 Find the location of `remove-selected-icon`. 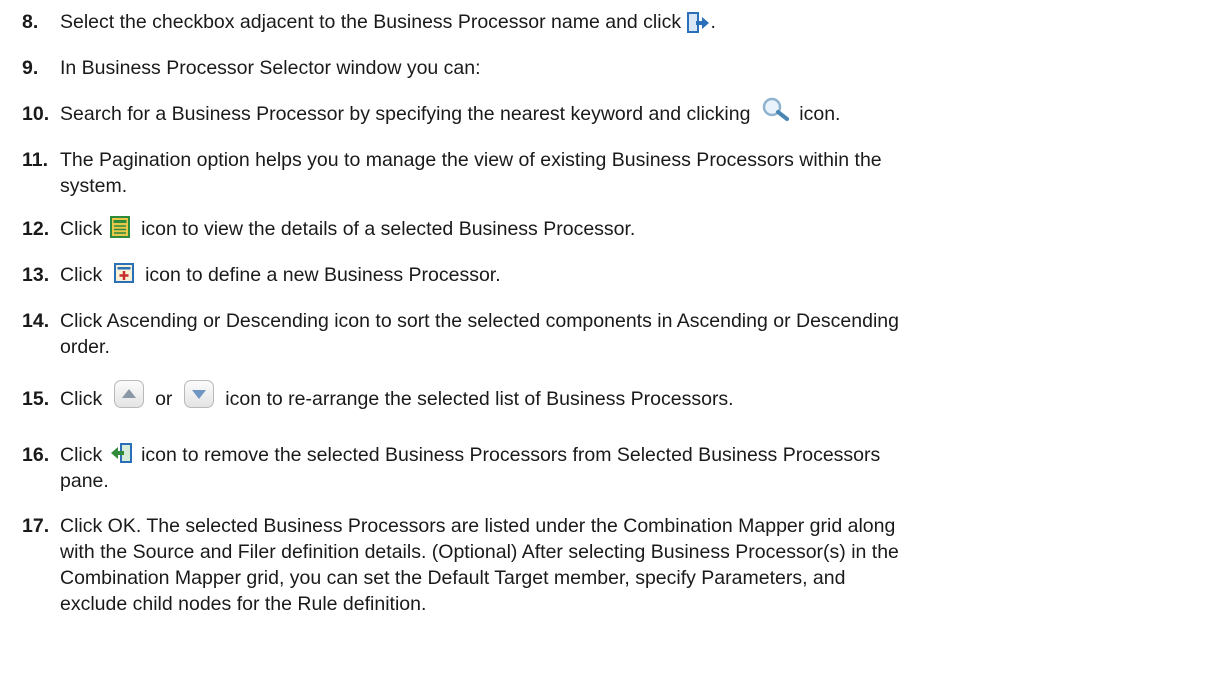

remove-selected-icon is located at coordinates (121, 452).